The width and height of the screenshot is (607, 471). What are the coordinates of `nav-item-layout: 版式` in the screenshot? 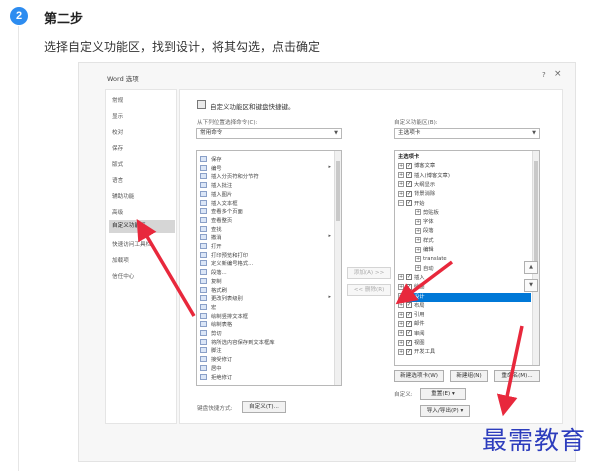 It's located at (117, 164).